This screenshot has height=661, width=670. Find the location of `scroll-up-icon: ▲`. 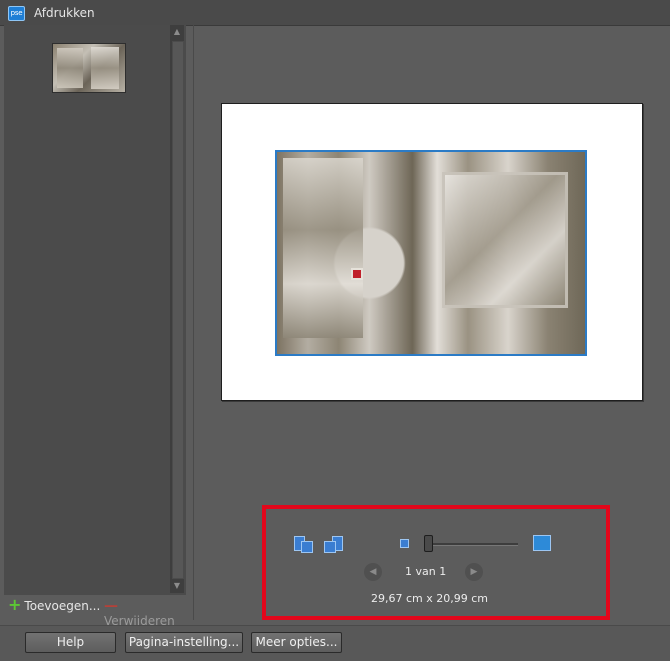

scroll-up-icon: ▲ is located at coordinates (177, 32).